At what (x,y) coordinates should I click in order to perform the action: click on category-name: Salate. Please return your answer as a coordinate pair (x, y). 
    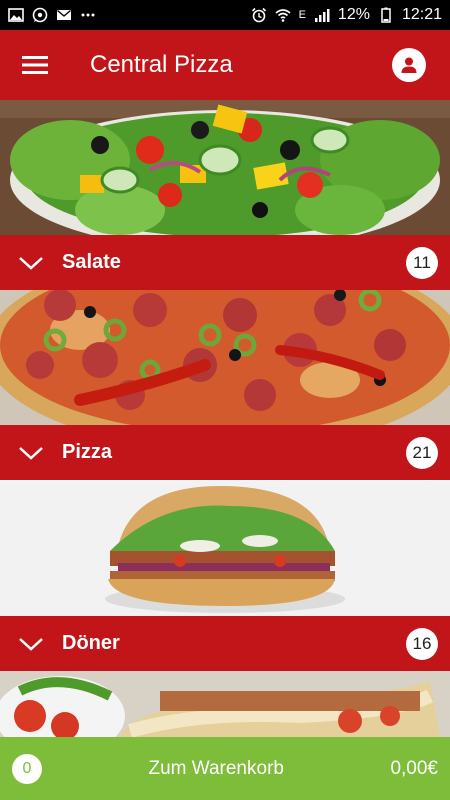
    Looking at the image, I should click on (91, 262).